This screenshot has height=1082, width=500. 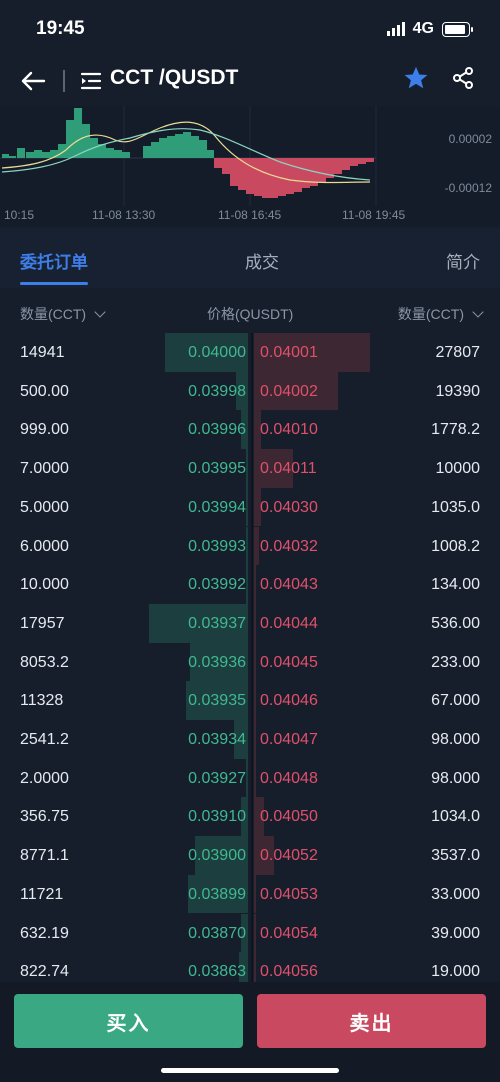 What do you see at coordinates (217, 662) in the screenshot?
I see `bid-price: 0.03936` at bounding box center [217, 662].